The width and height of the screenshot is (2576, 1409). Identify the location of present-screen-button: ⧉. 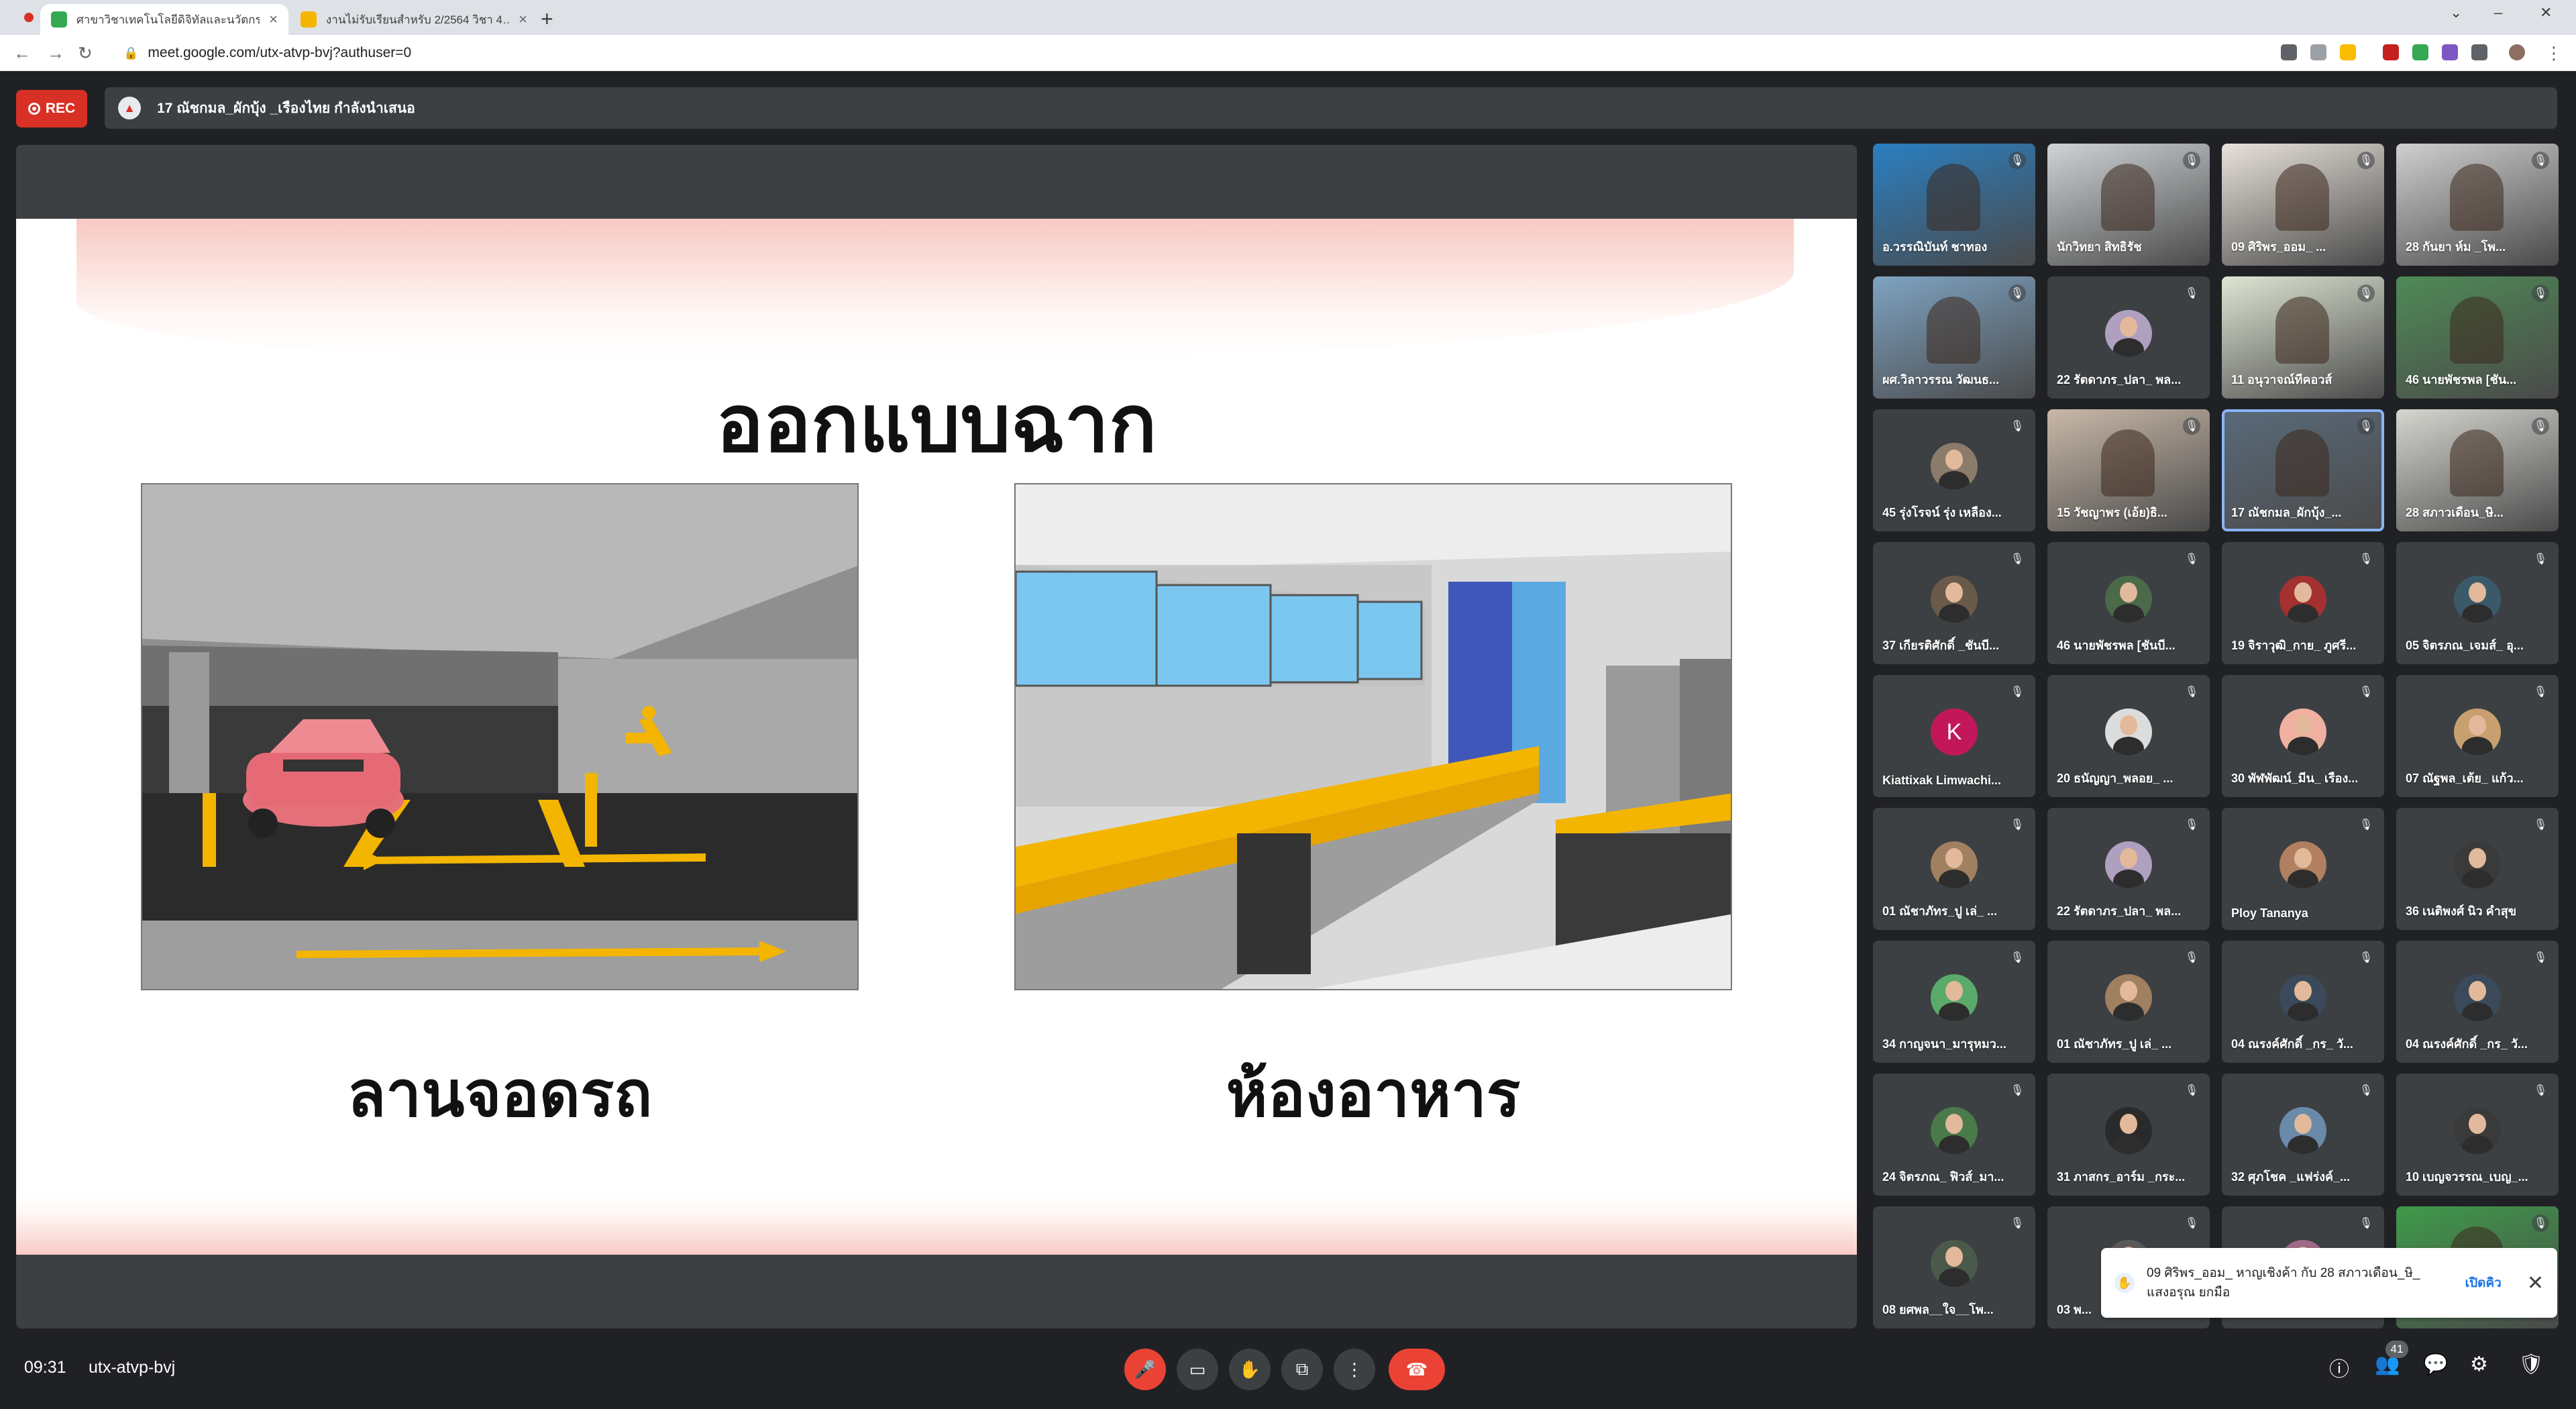
(1302, 1369).